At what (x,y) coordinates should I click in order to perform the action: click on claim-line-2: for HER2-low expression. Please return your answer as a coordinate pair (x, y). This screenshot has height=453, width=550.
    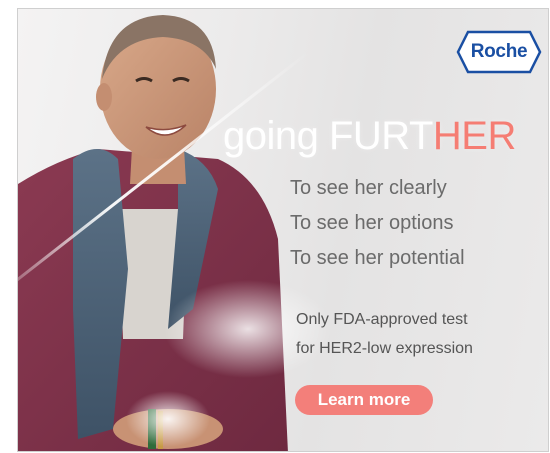
    Looking at the image, I should click on (384, 348).